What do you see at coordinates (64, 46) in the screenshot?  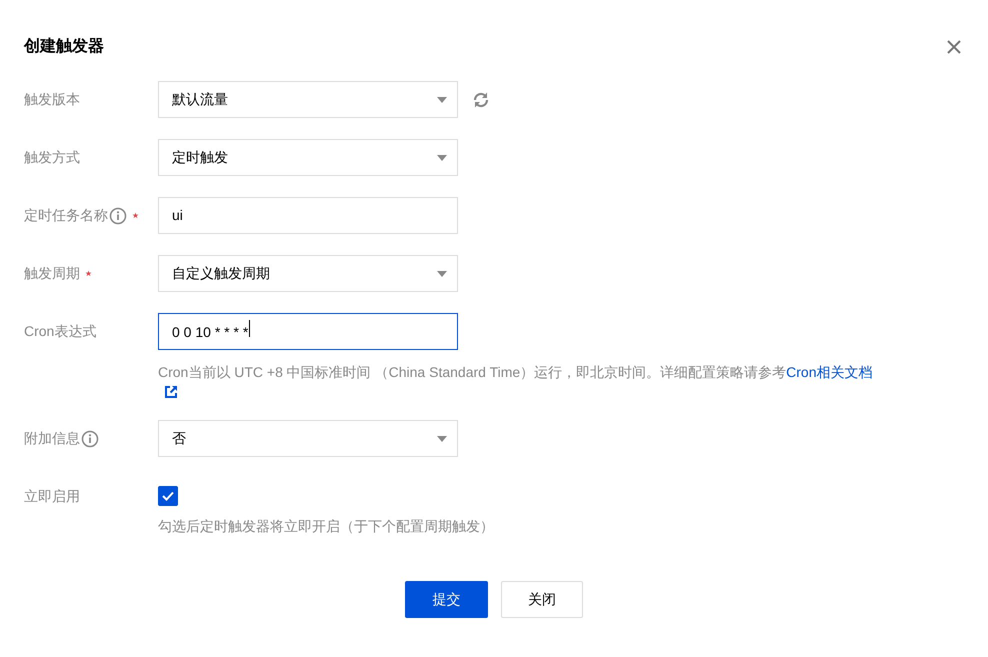 I see `dialog-title: 创建触发器` at bounding box center [64, 46].